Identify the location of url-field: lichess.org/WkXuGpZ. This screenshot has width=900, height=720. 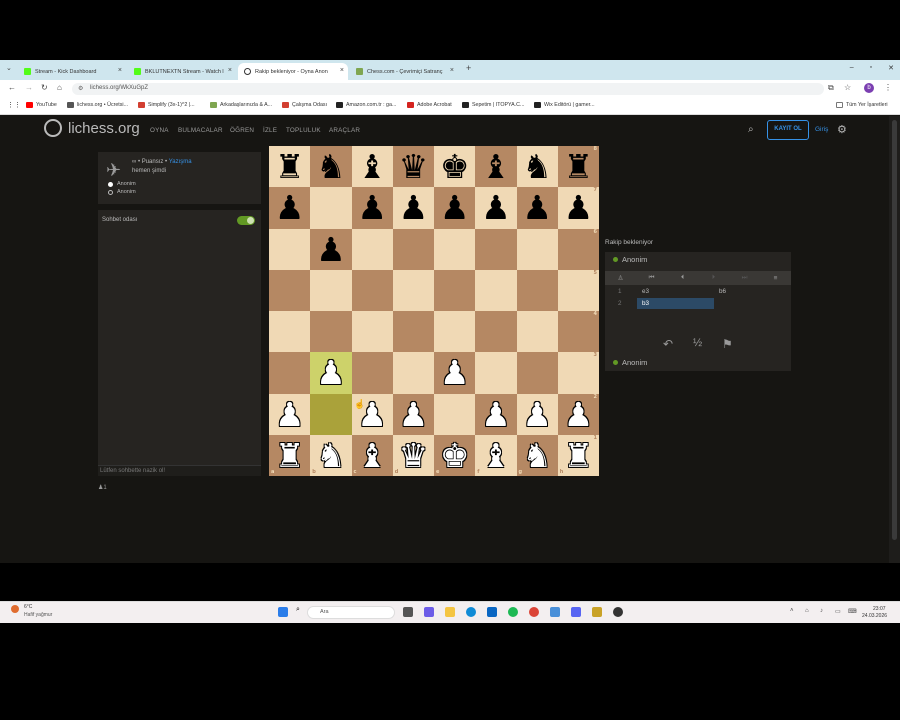
(448, 89).